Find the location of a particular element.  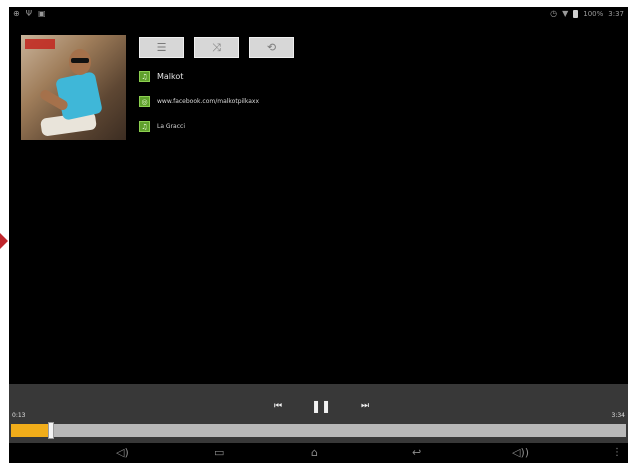

status-left: ⊕ Ψ ▣ is located at coordinates (29, 14).